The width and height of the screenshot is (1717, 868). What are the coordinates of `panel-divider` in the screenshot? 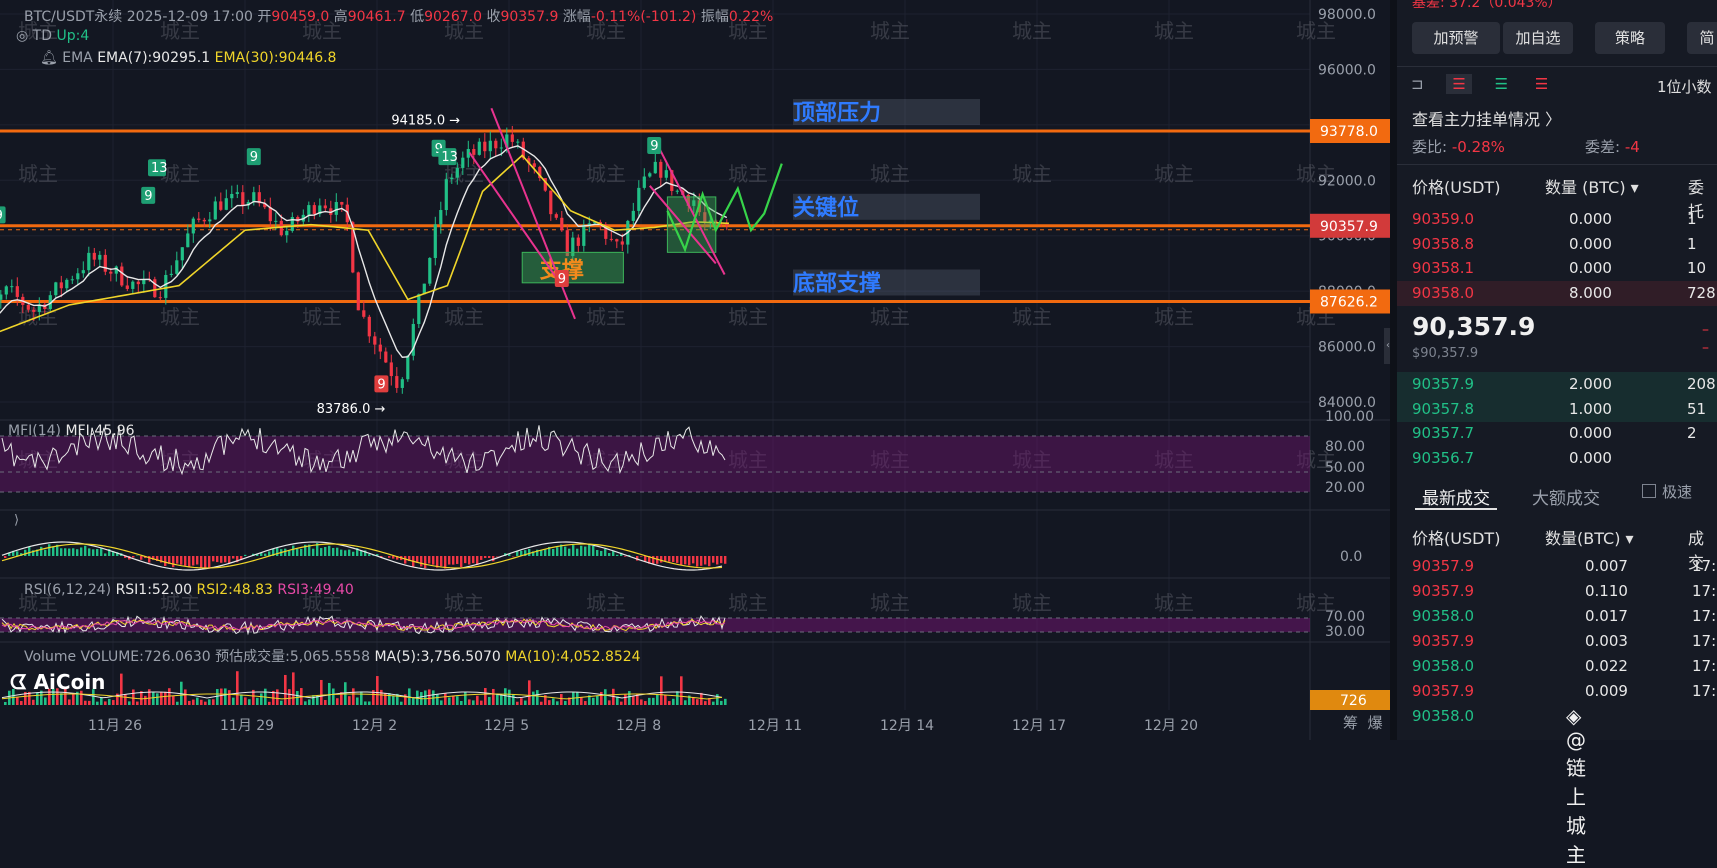 It's located at (1393, 370).